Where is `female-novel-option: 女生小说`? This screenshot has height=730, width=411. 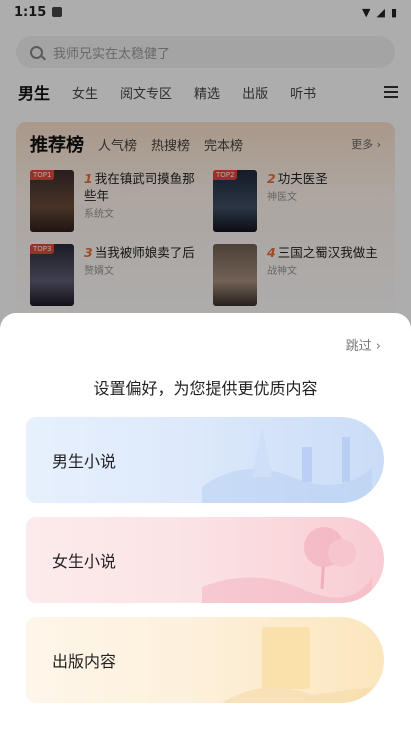
female-novel-option: 女生小说 is located at coordinates (205, 560).